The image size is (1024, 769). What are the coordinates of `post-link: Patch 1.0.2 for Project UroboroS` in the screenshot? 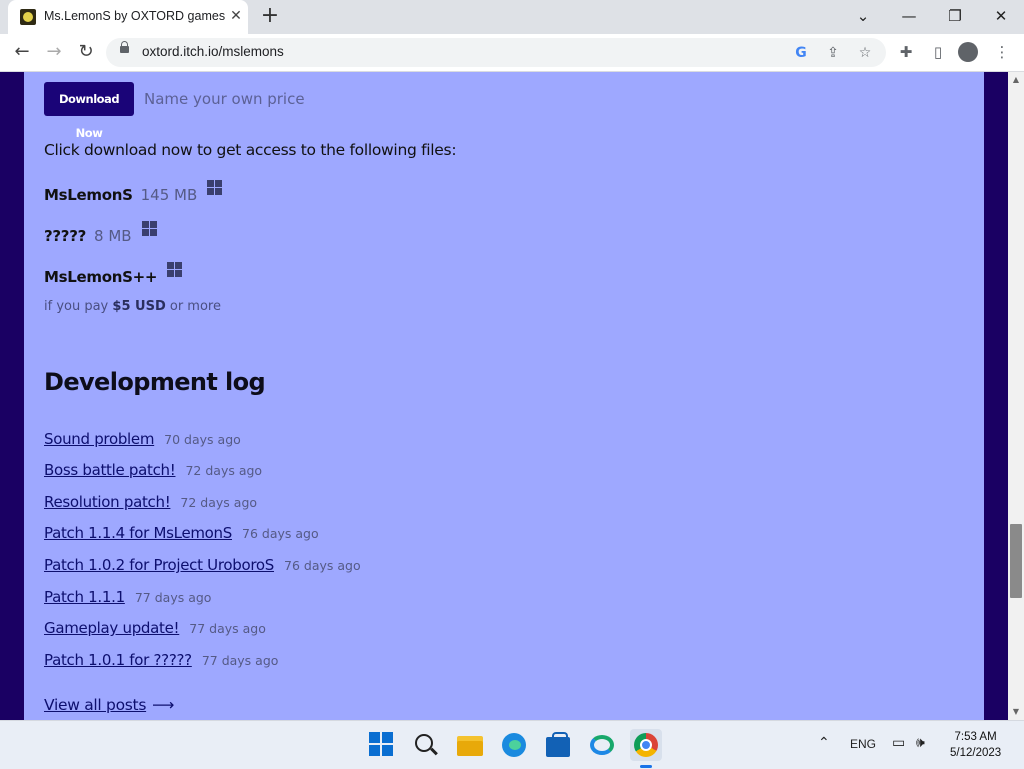 It's located at (159, 565).